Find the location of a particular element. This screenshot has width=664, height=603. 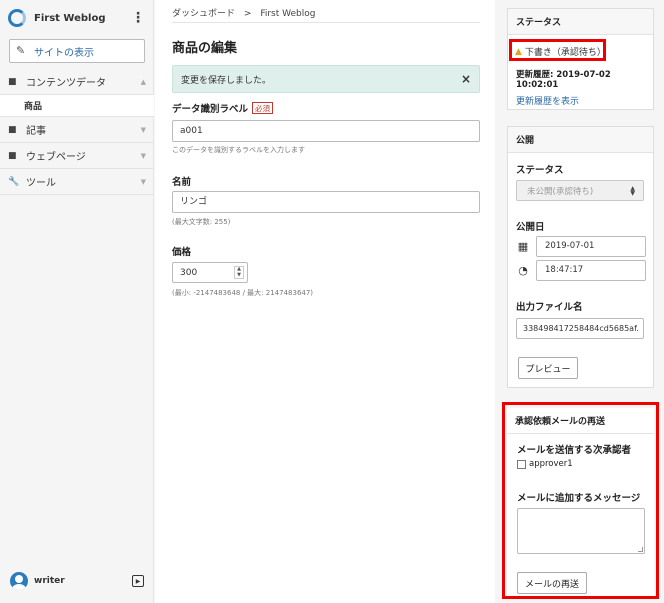

webpages-icon: ■ is located at coordinates (12, 155).